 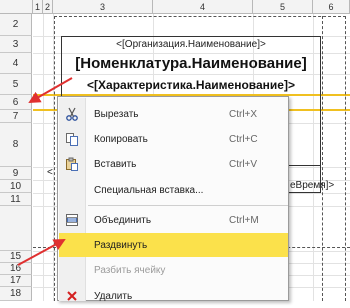 What do you see at coordinates (243, 114) in the screenshot?
I see `menu-item-shortcut: Ctrl+X` at bounding box center [243, 114].